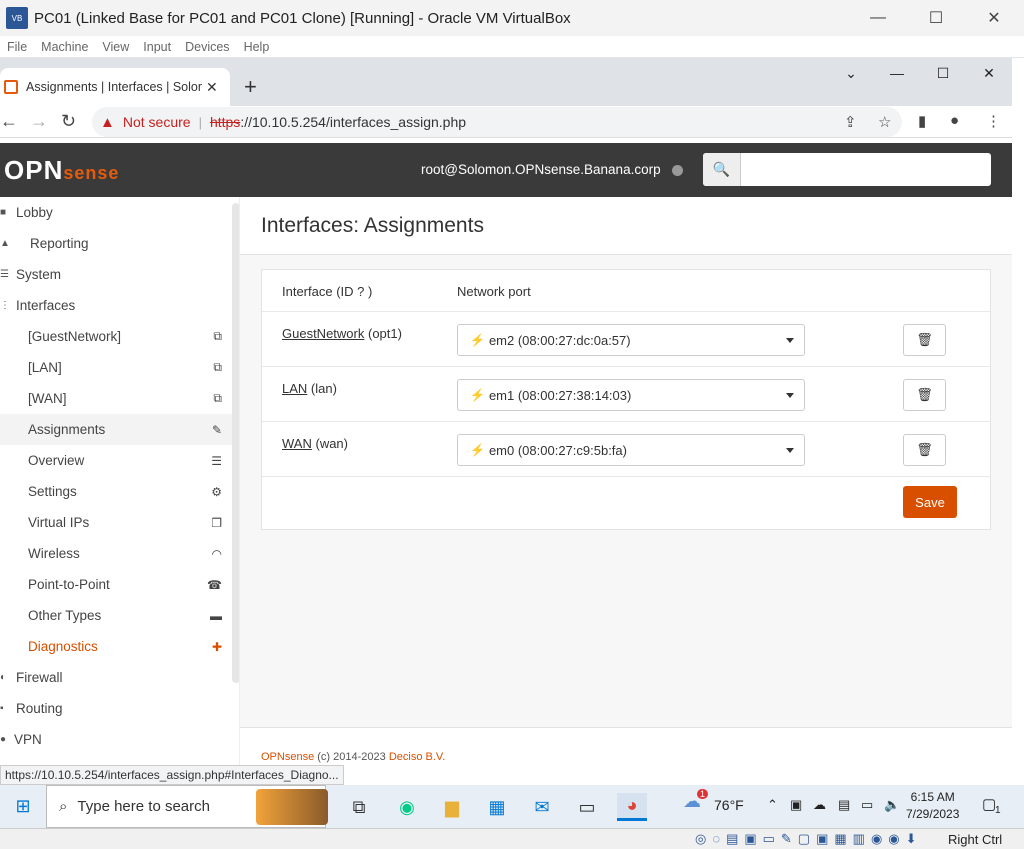  I want to click on vbox-statusbar: ◎◌▤▣▭✎▢▣▦▥◉◉⬇ Right Ctrl, so click(512, 838).